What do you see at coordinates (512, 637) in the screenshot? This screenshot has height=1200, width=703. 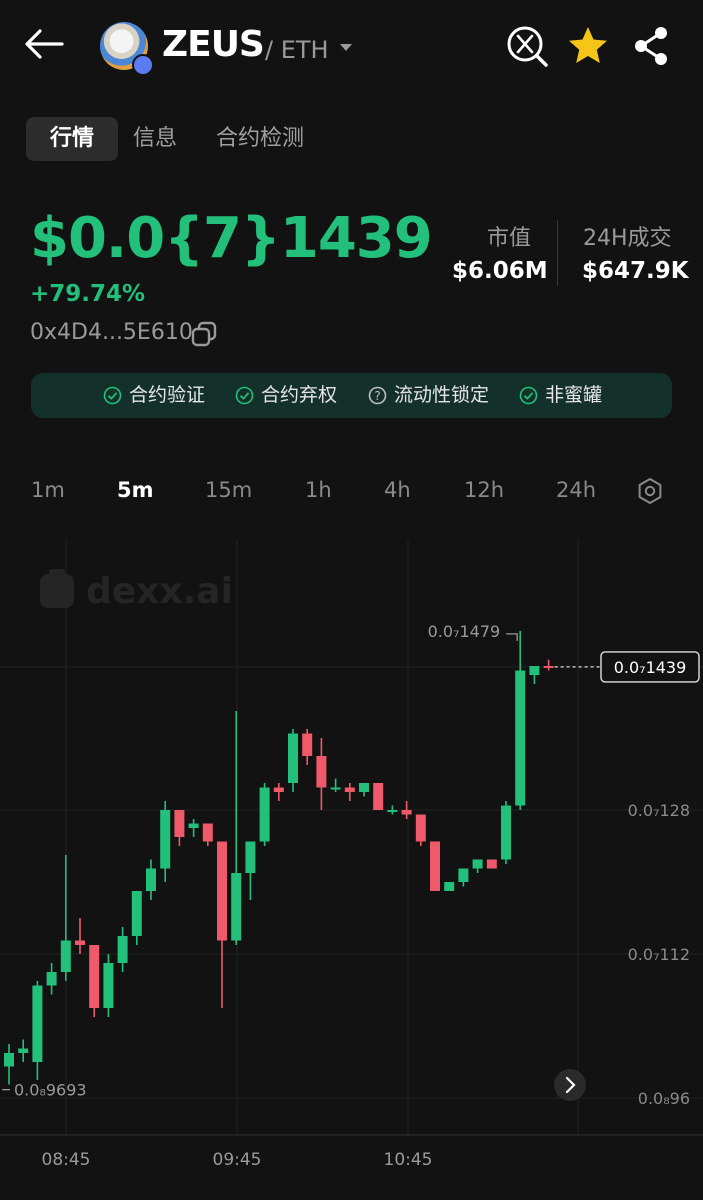 I see `high-marker-arrow` at bounding box center [512, 637].